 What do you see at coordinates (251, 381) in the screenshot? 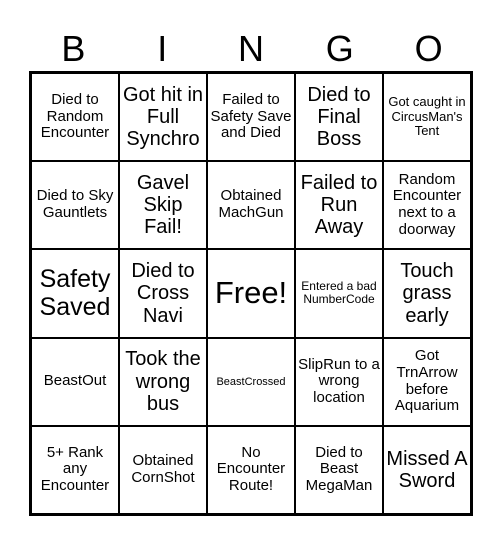
I see `bingo-cell: BeastCrossed` at bounding box center [251, 381].